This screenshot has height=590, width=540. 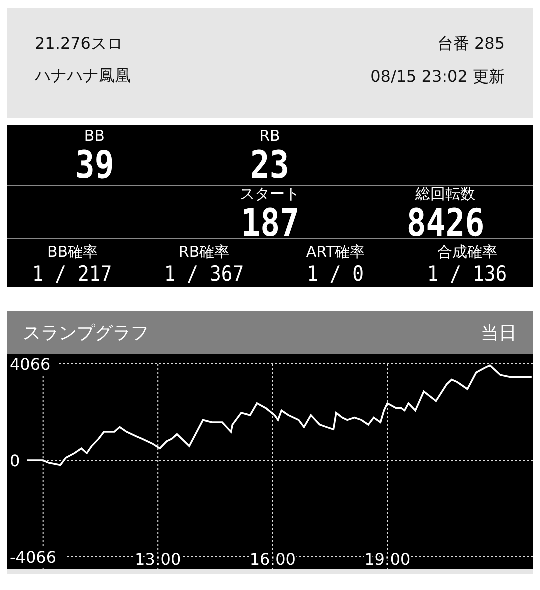 I want to click on probability-value: 1 / 136, so click(x=467, y=274).